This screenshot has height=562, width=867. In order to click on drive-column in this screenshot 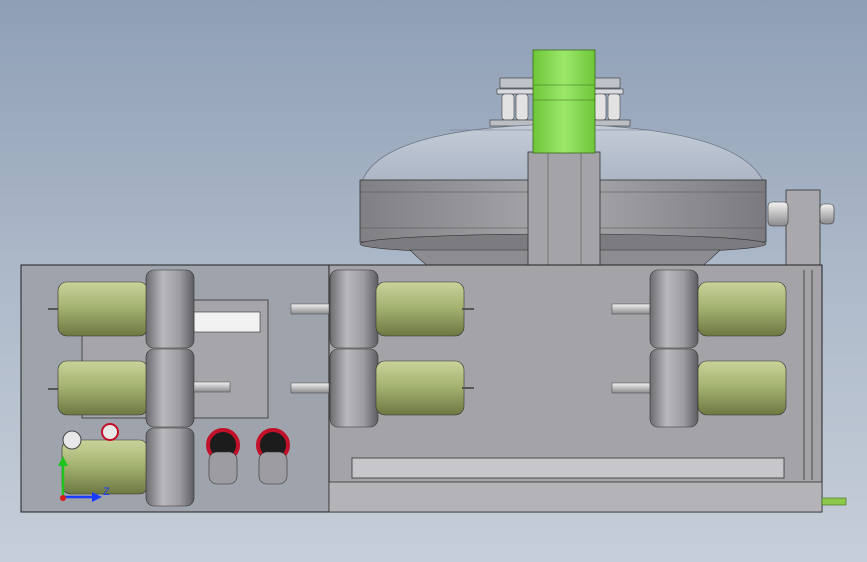, I will do `click(564, 209)`.